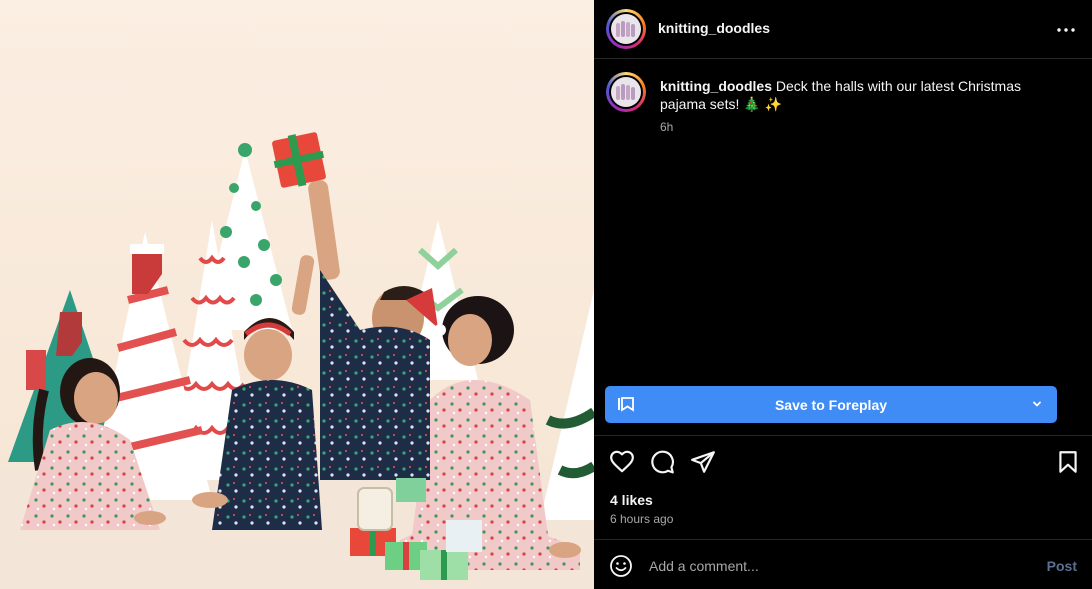 The height and width of the screenshot is (589, 1092). I want to click on comment-button, so click(662, 462).